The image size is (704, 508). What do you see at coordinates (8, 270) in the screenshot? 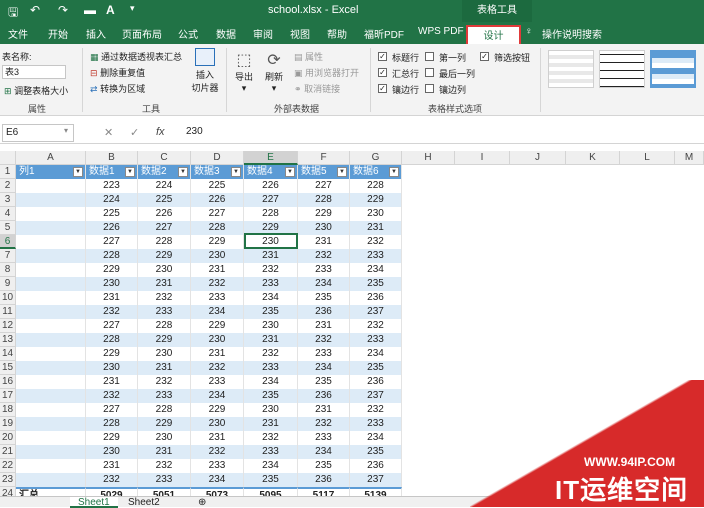
I see `row-header-8: 8` at bounding box center [8, 270].